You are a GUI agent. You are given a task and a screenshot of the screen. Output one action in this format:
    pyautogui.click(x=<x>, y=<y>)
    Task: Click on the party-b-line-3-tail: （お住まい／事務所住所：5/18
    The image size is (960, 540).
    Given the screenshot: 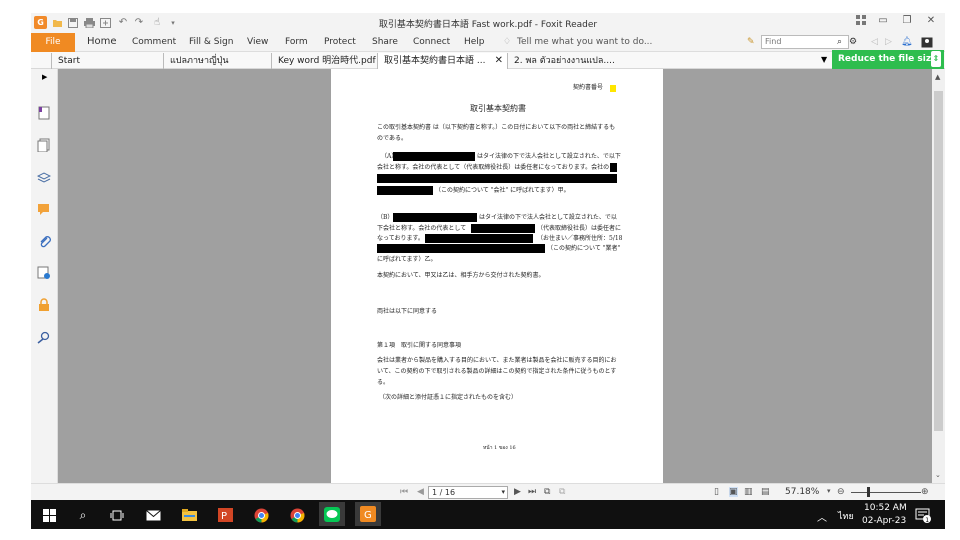 What is the action you would take?
    pyautogui.click(x=580, y=238)
    